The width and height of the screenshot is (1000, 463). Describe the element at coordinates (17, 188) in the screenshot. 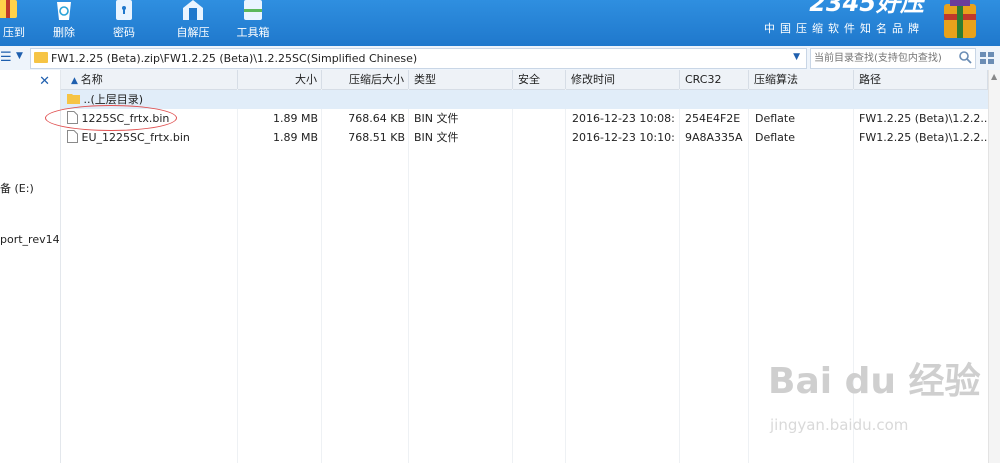

I see `tree-item-drive: 备 (E:)` at that location.